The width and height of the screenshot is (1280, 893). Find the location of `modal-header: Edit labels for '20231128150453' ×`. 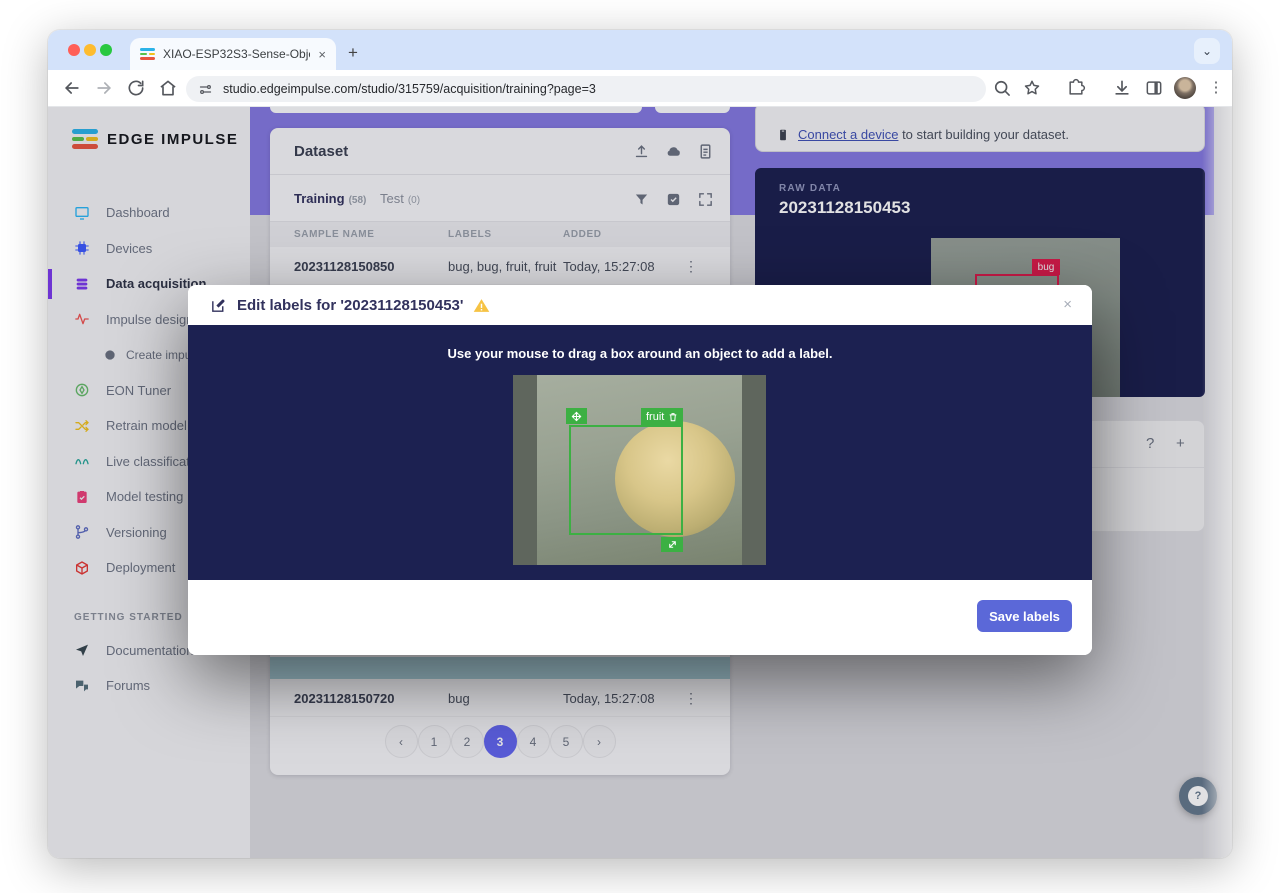

modal-header: Edit labels for '20231128150453' × is located at coordinates (640, 305).